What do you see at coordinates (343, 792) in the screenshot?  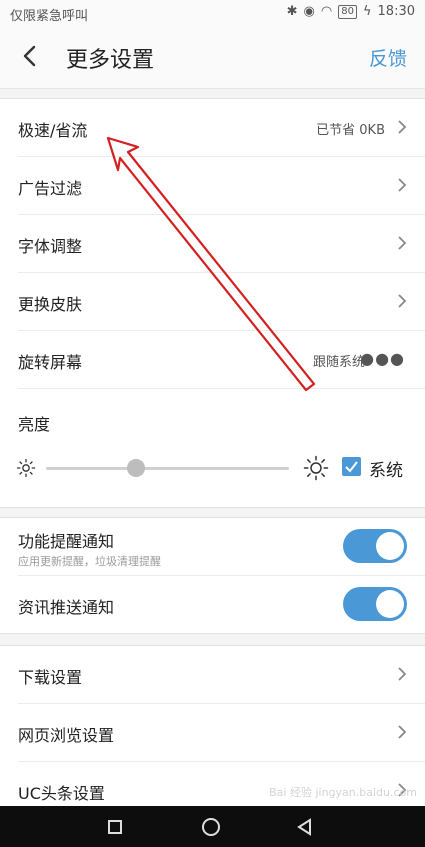 I see `watermark: Bai 经验 jingyan.baidu.com` at bounding box center [343, 792].